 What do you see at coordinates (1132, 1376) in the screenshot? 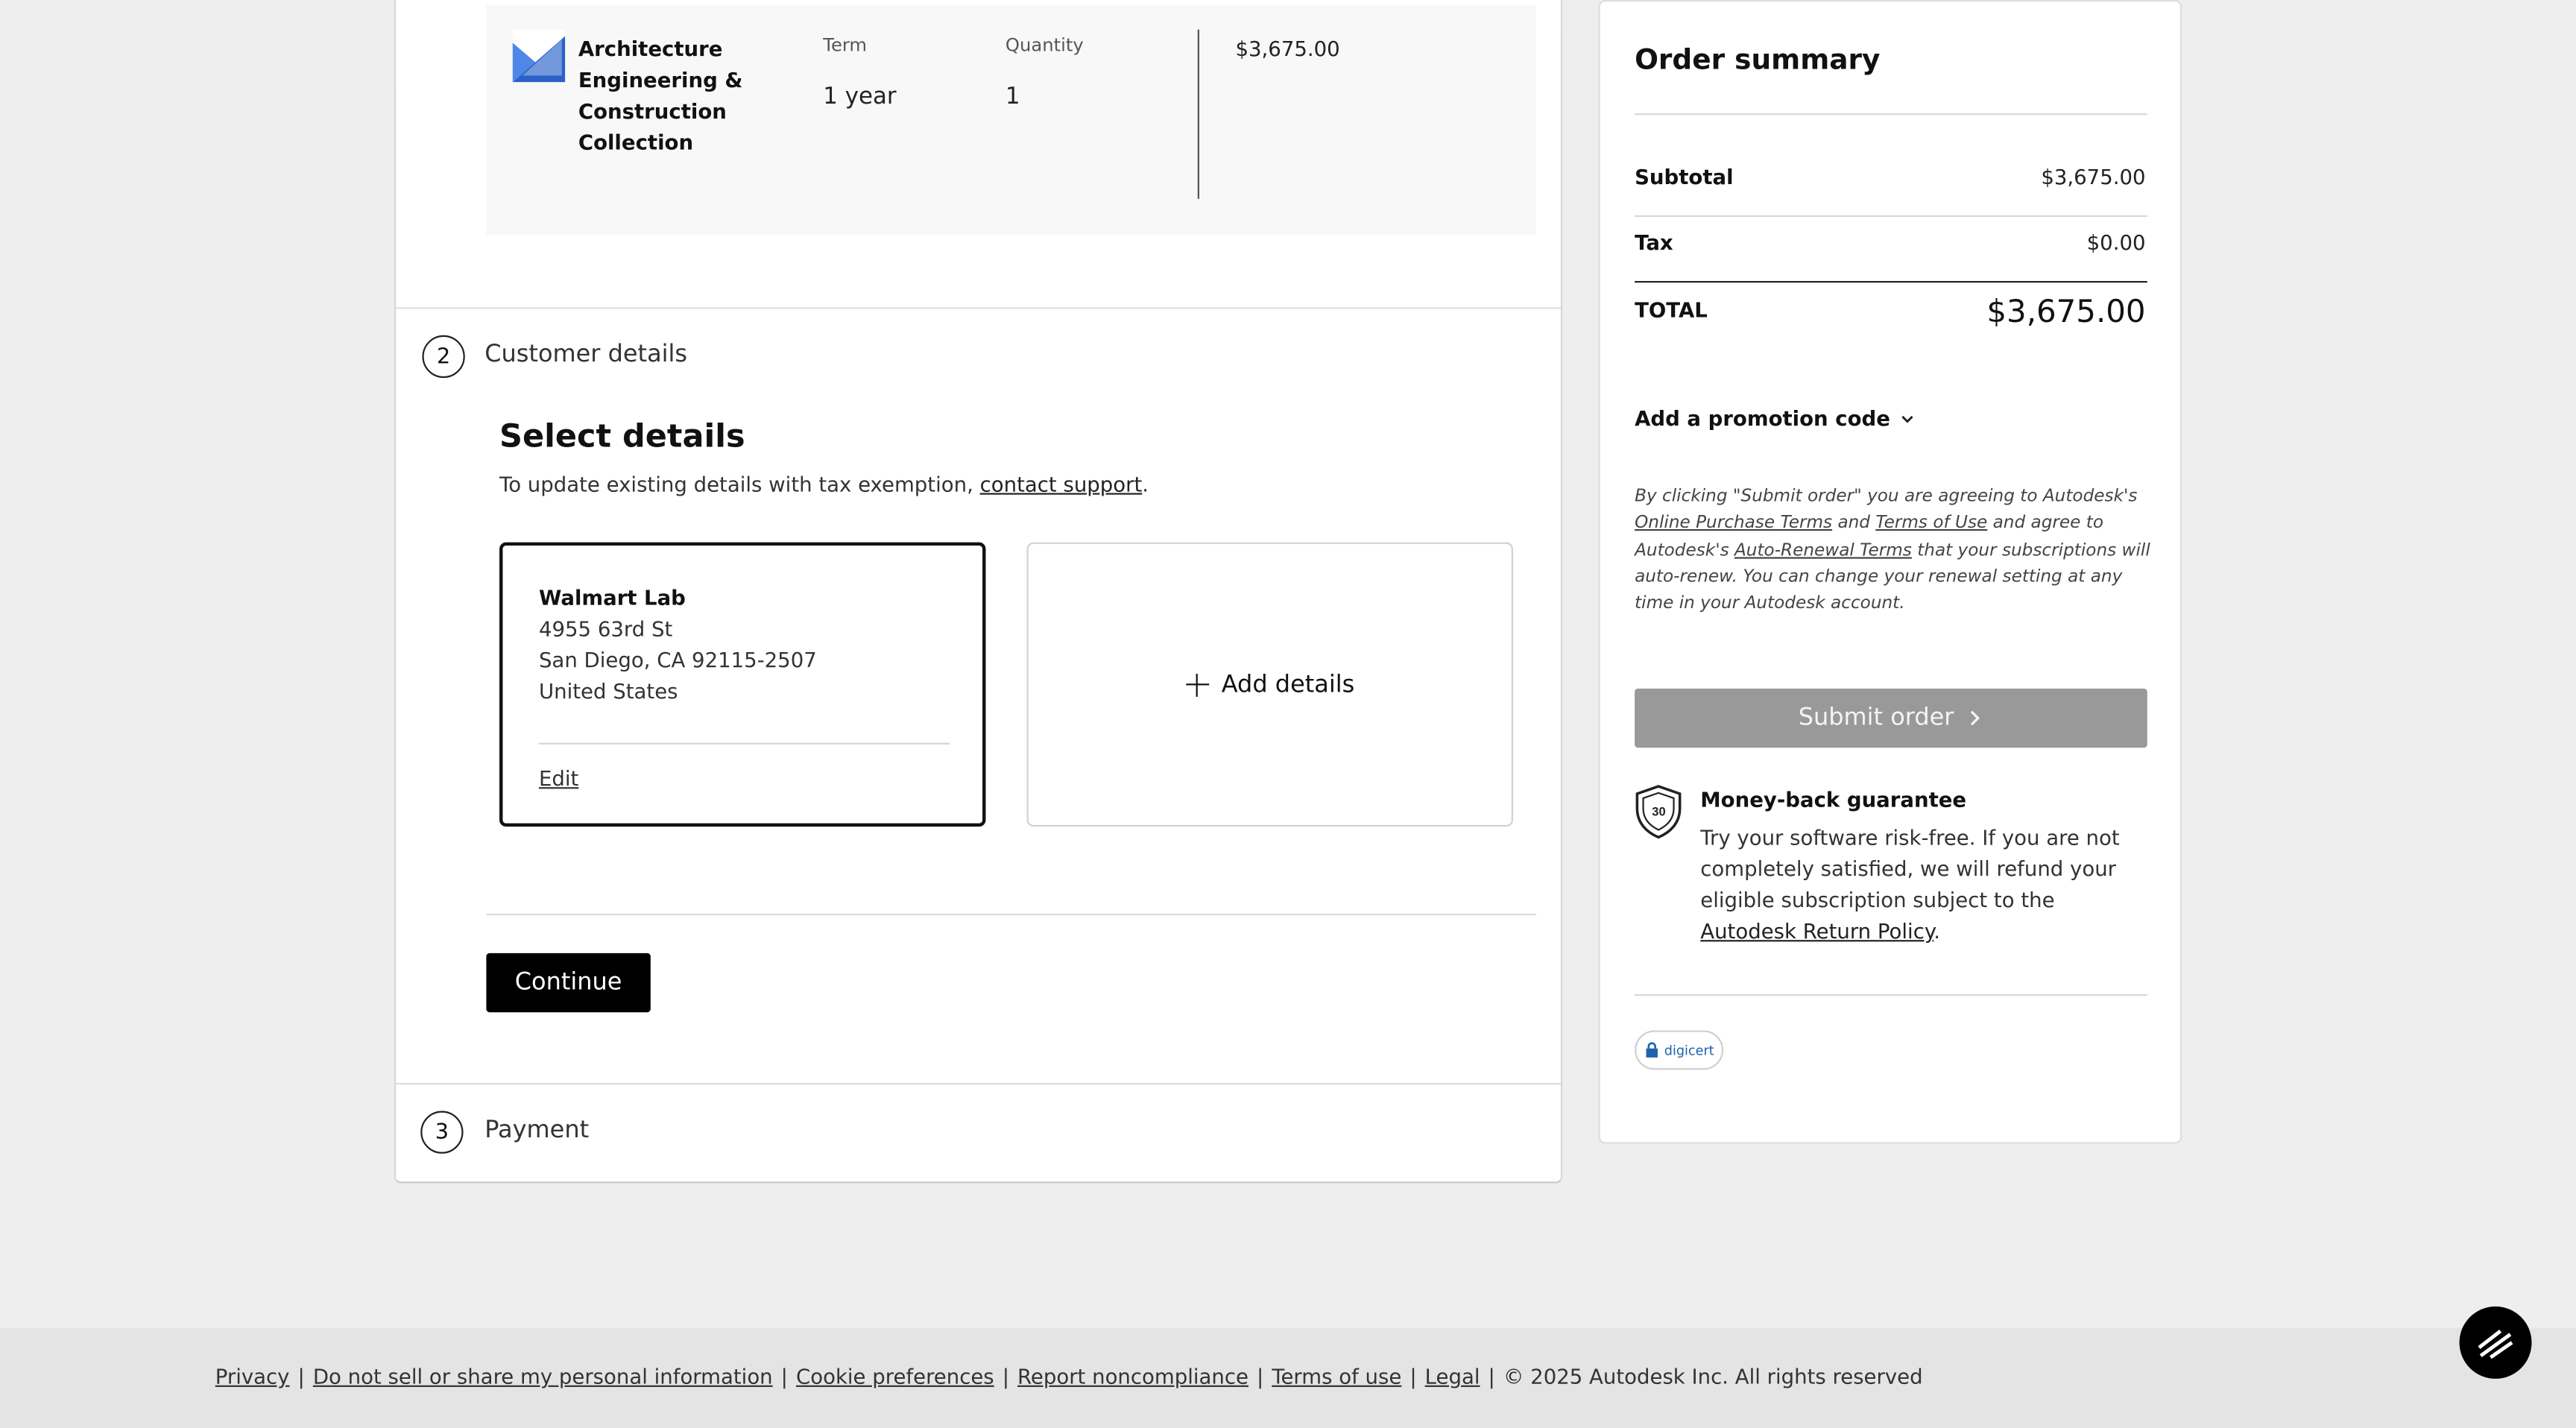
I see `footer-link-report-noncompliance: Report noncompliance` at bounding box center [1132, 1376].